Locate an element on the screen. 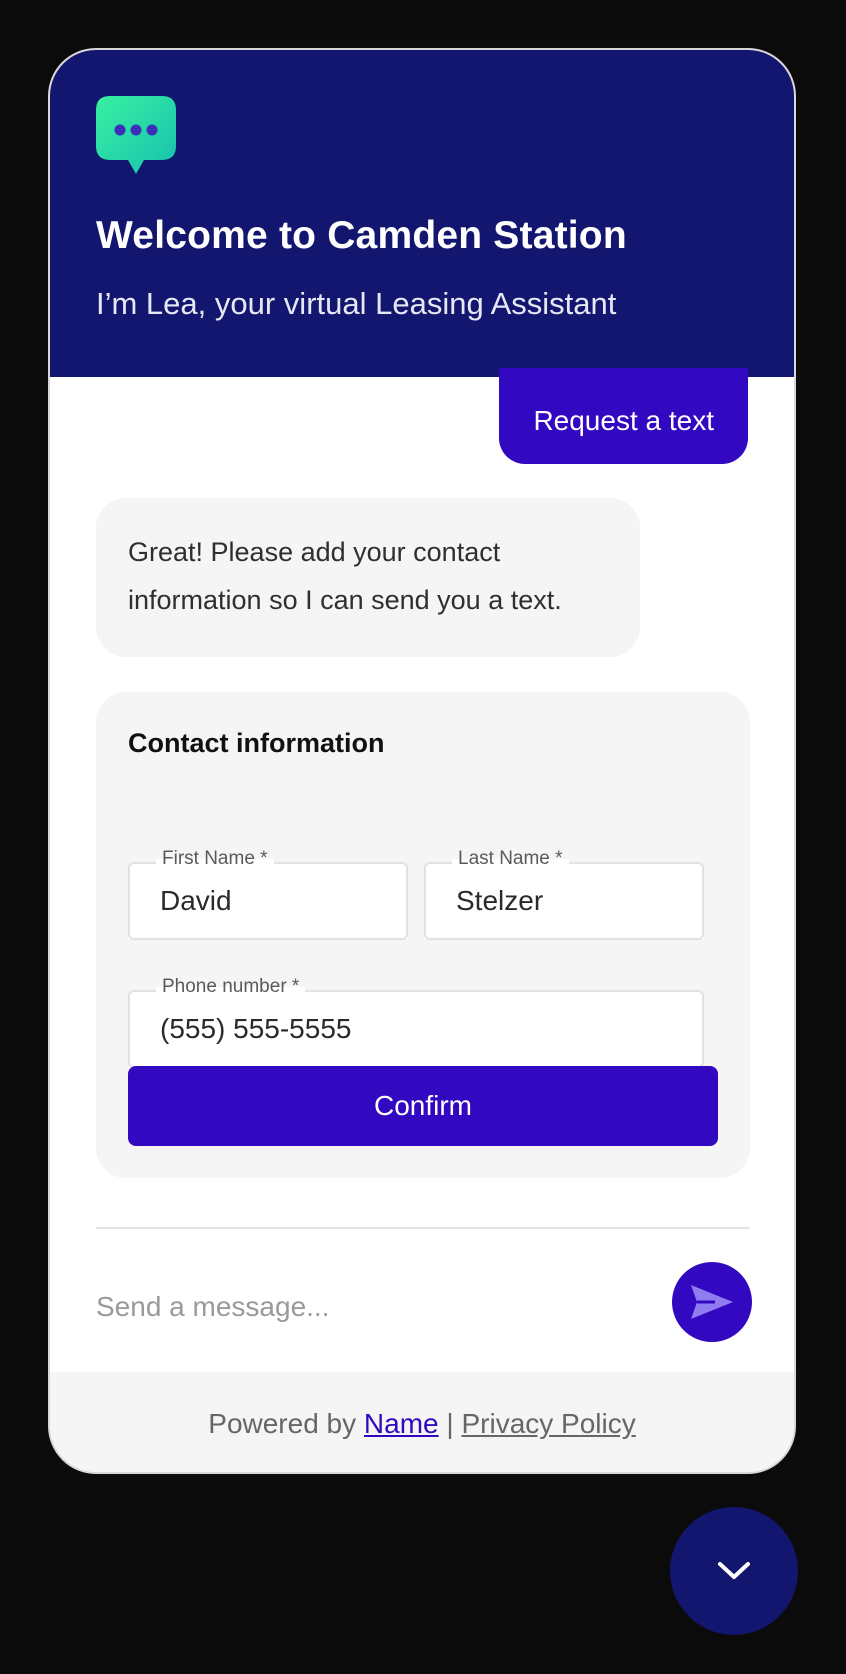  collapse-chat-button is located at coordinates (734, 1571).